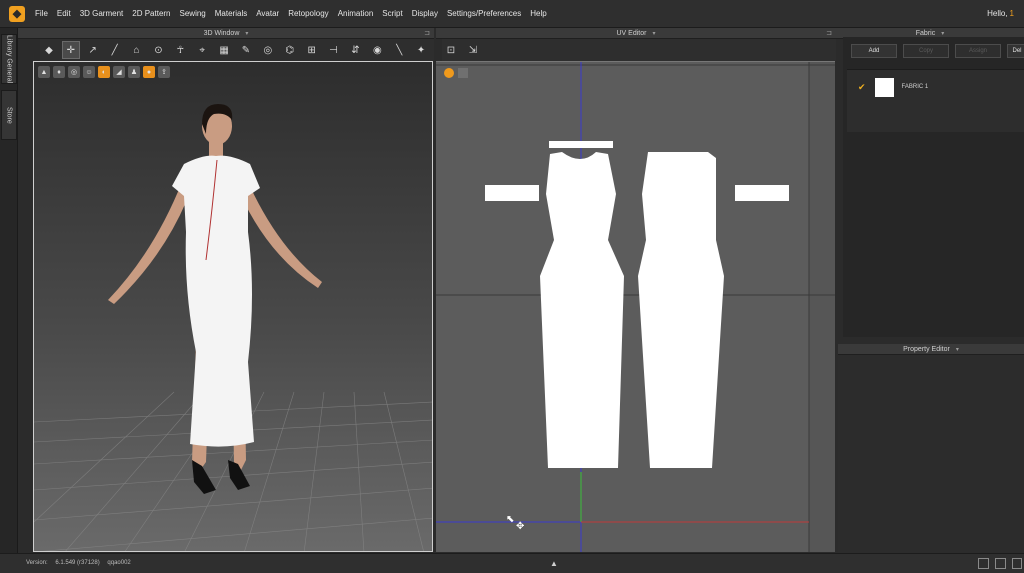 The height and width of the screenshot is (573, 1024). Describe the element at coordinates (933, 187) in the screenshot. I see `fabric-panel: Add Copy Assign Del ✔ FABRIC 1` at that location.